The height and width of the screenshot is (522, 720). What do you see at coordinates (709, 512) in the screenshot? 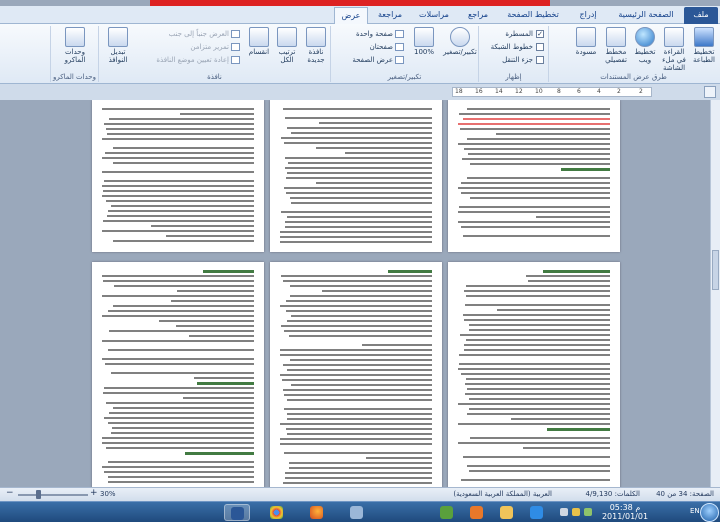
I see `start-button` at bounding box center [709, 512].